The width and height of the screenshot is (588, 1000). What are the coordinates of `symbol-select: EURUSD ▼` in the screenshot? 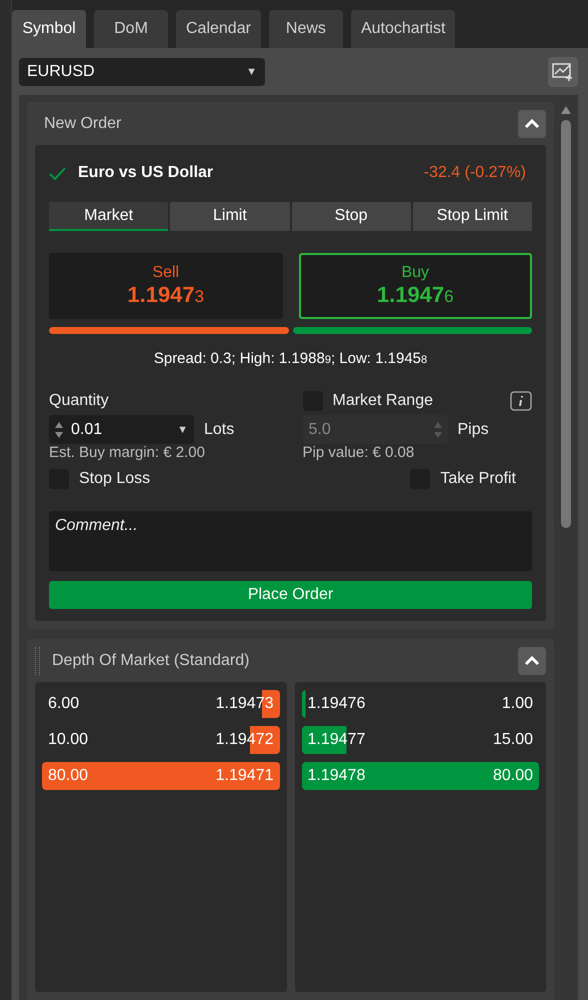 It's located at (142, 72).